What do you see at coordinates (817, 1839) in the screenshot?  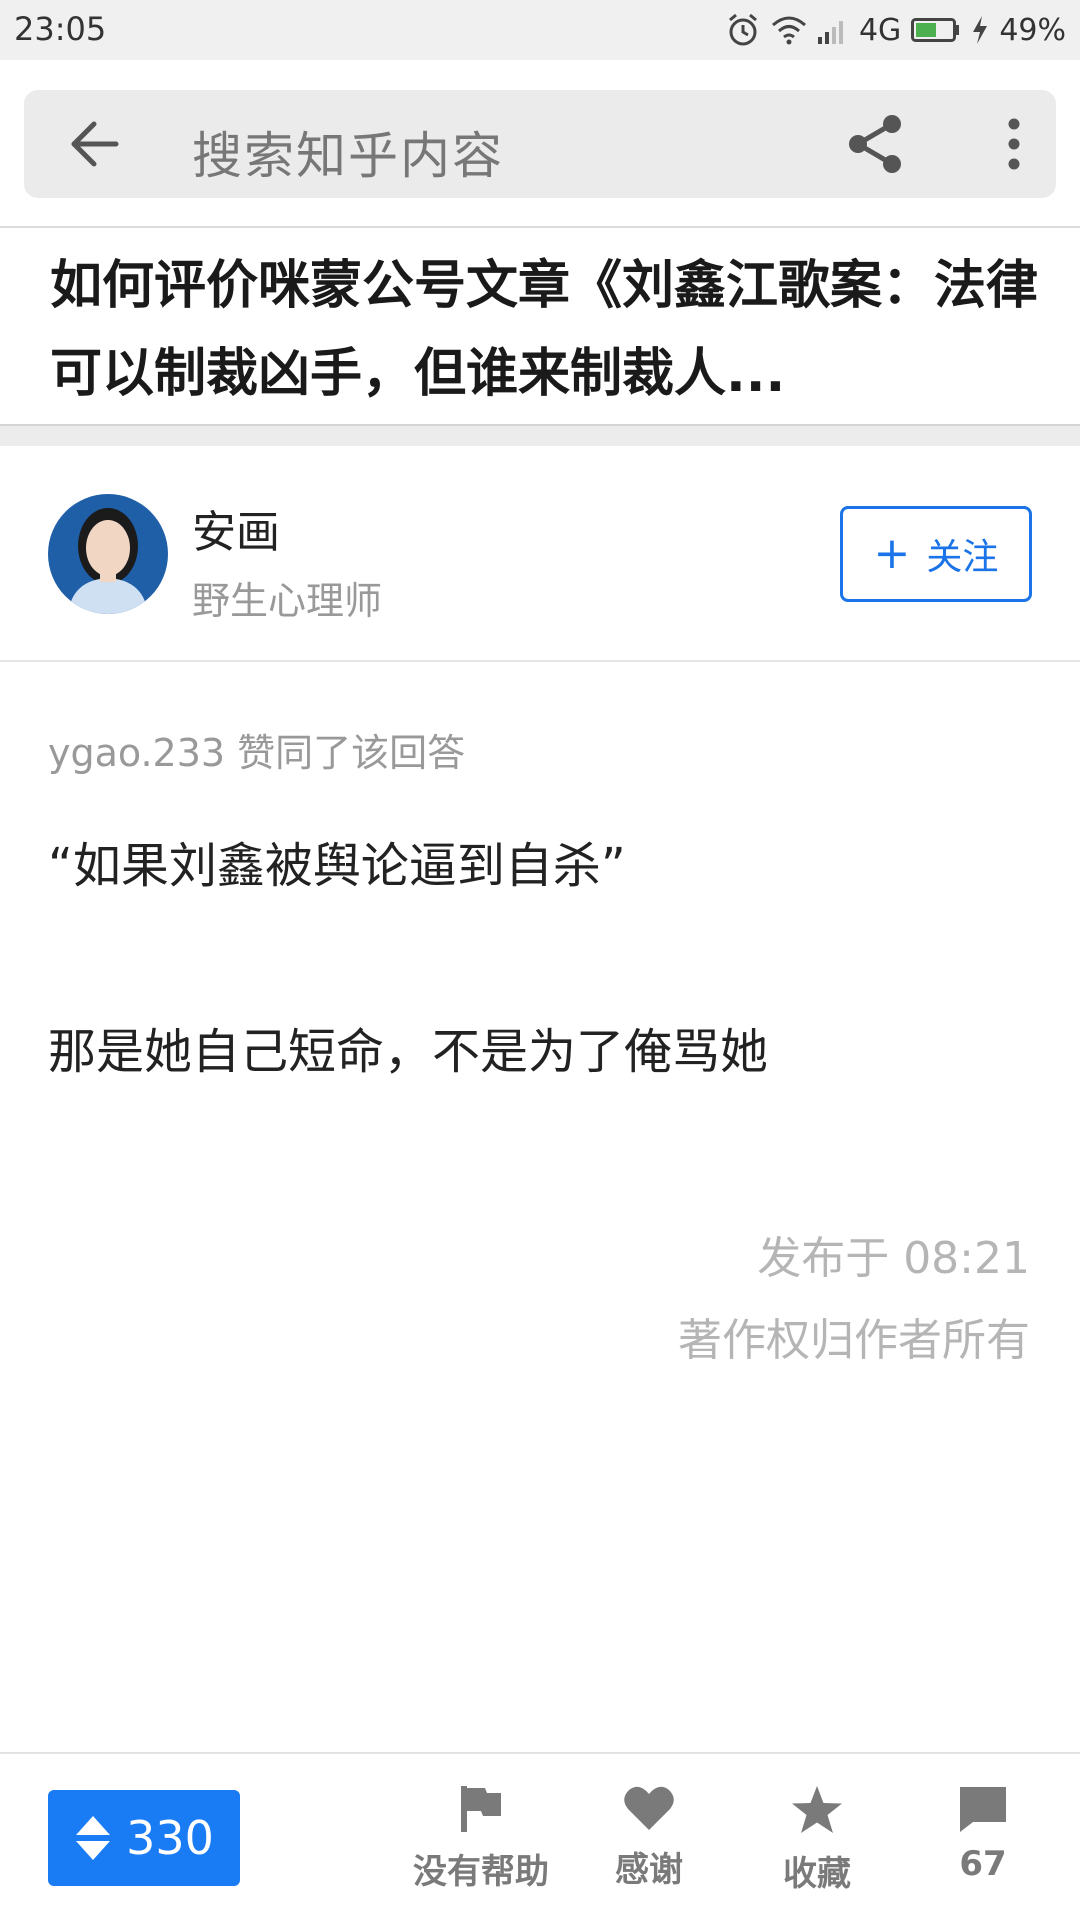 I see `collect-button: 收藏` at bounding box center [817, 1839].